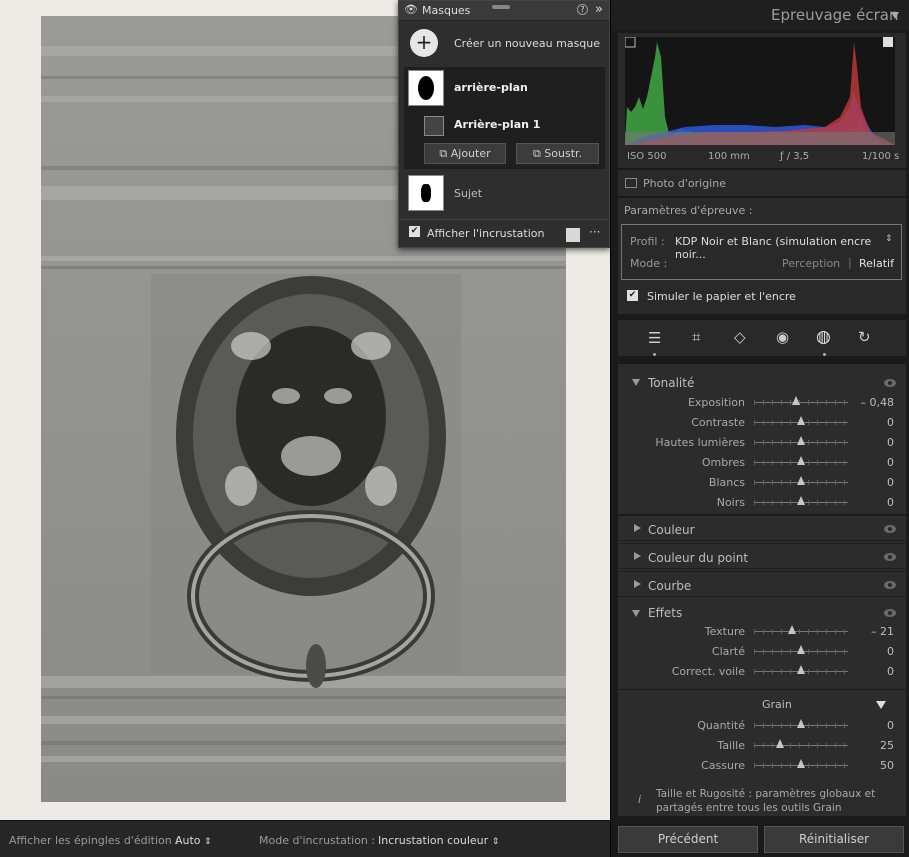  Describe the element at coordinates (762, 584) in the screenshot. I see `curve-section: Courbe` at that location.